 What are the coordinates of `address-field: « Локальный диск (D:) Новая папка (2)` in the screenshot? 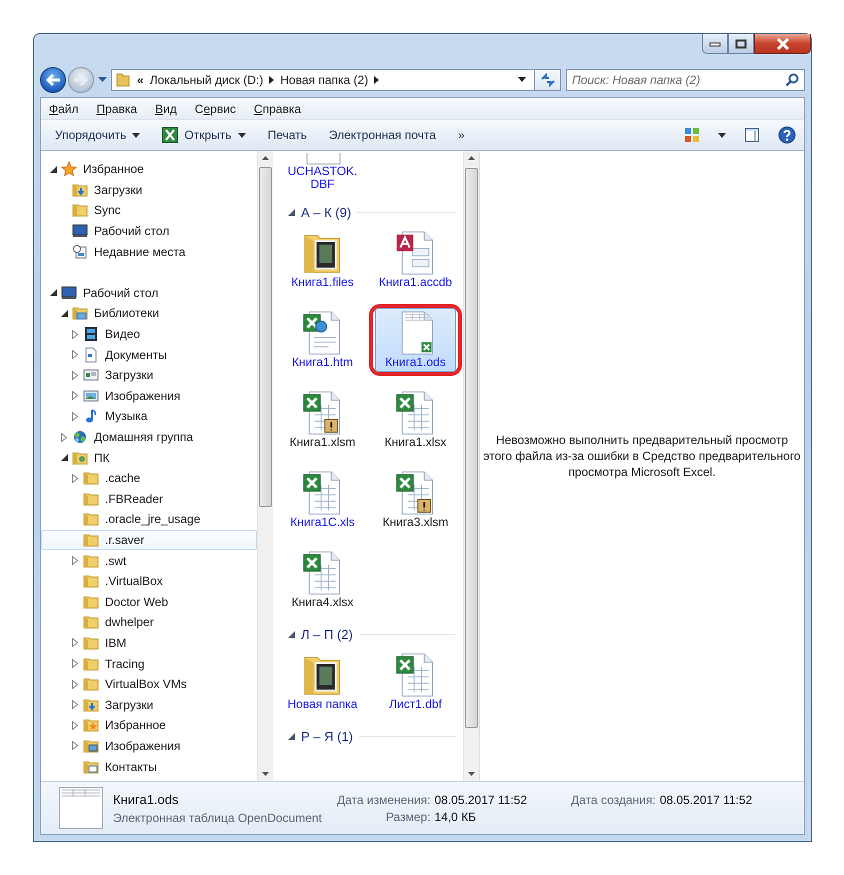 It's located at (323, 79).